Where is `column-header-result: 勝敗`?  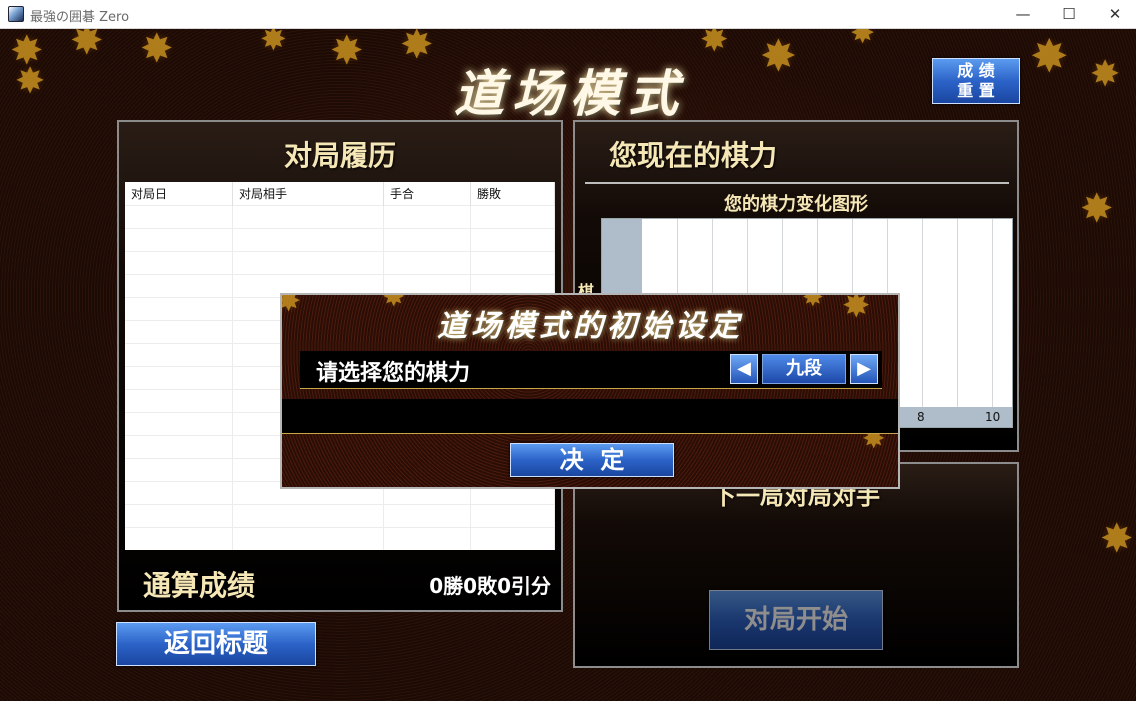
column-header-result: 勝敗 is located at coordinates (512, 194).